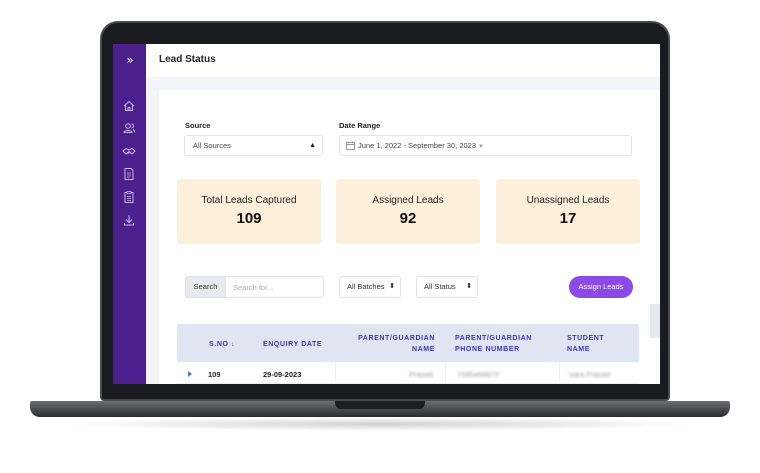 The image size is (760, 473). What do you see at coordinates (493, 344) in the screenshot?
I see `col-parent-phone: PARENT/GUARDIAN PHONE NUMBER` at bounding box center [493, 344].